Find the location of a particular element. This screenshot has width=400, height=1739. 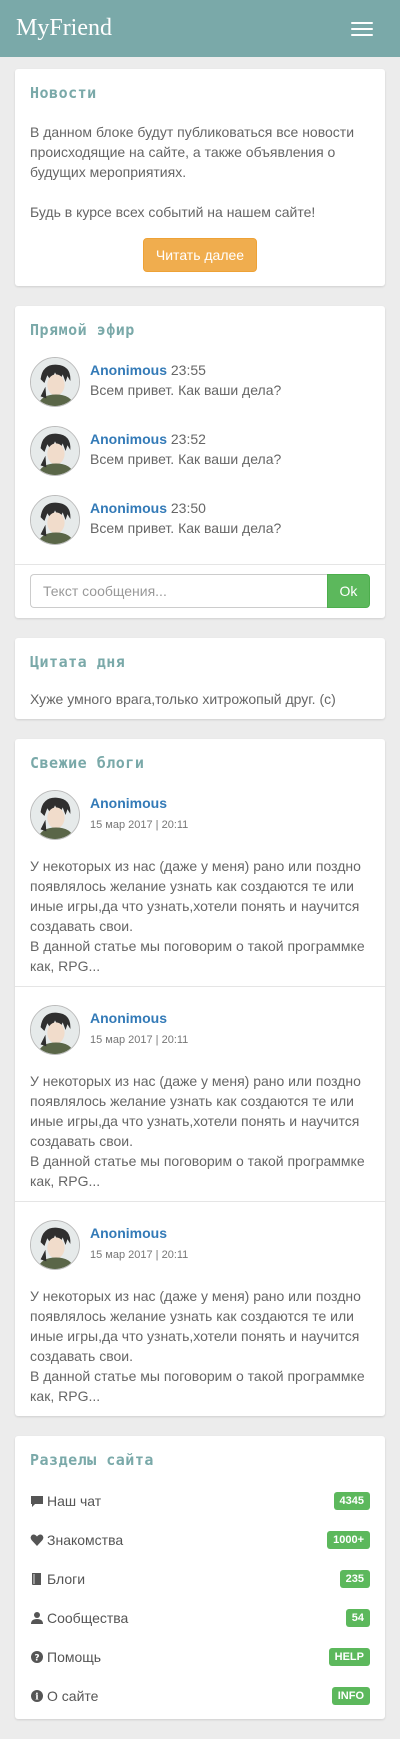

question-icon: ? is located at coordinates (37, 1657).